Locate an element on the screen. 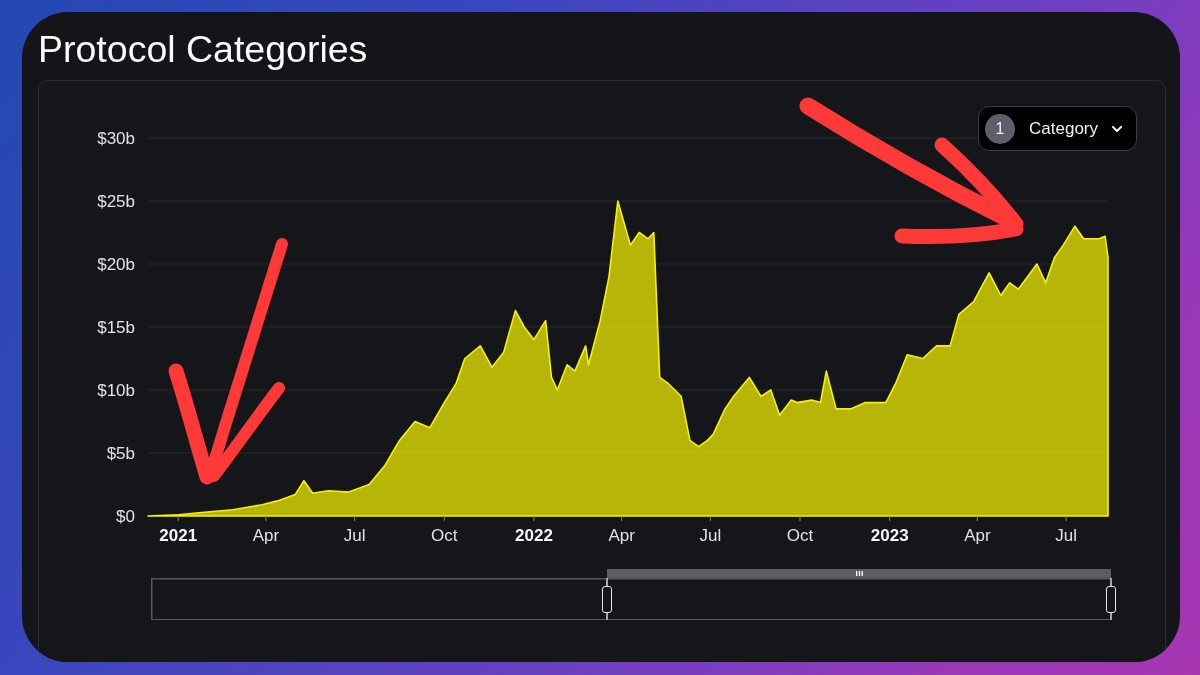 The image size is (1200, 675). x-axis-label: 2021 is located at coordinates (178, 535).